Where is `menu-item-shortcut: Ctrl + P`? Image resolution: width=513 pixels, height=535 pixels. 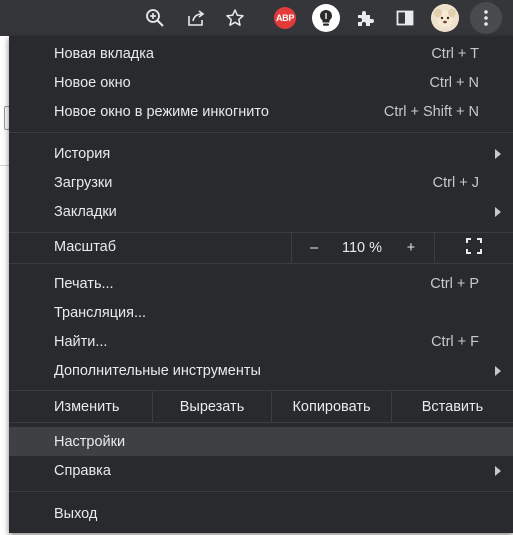 menu-item-shortcut: Ctrl + P is located at coordinates (454, 283).